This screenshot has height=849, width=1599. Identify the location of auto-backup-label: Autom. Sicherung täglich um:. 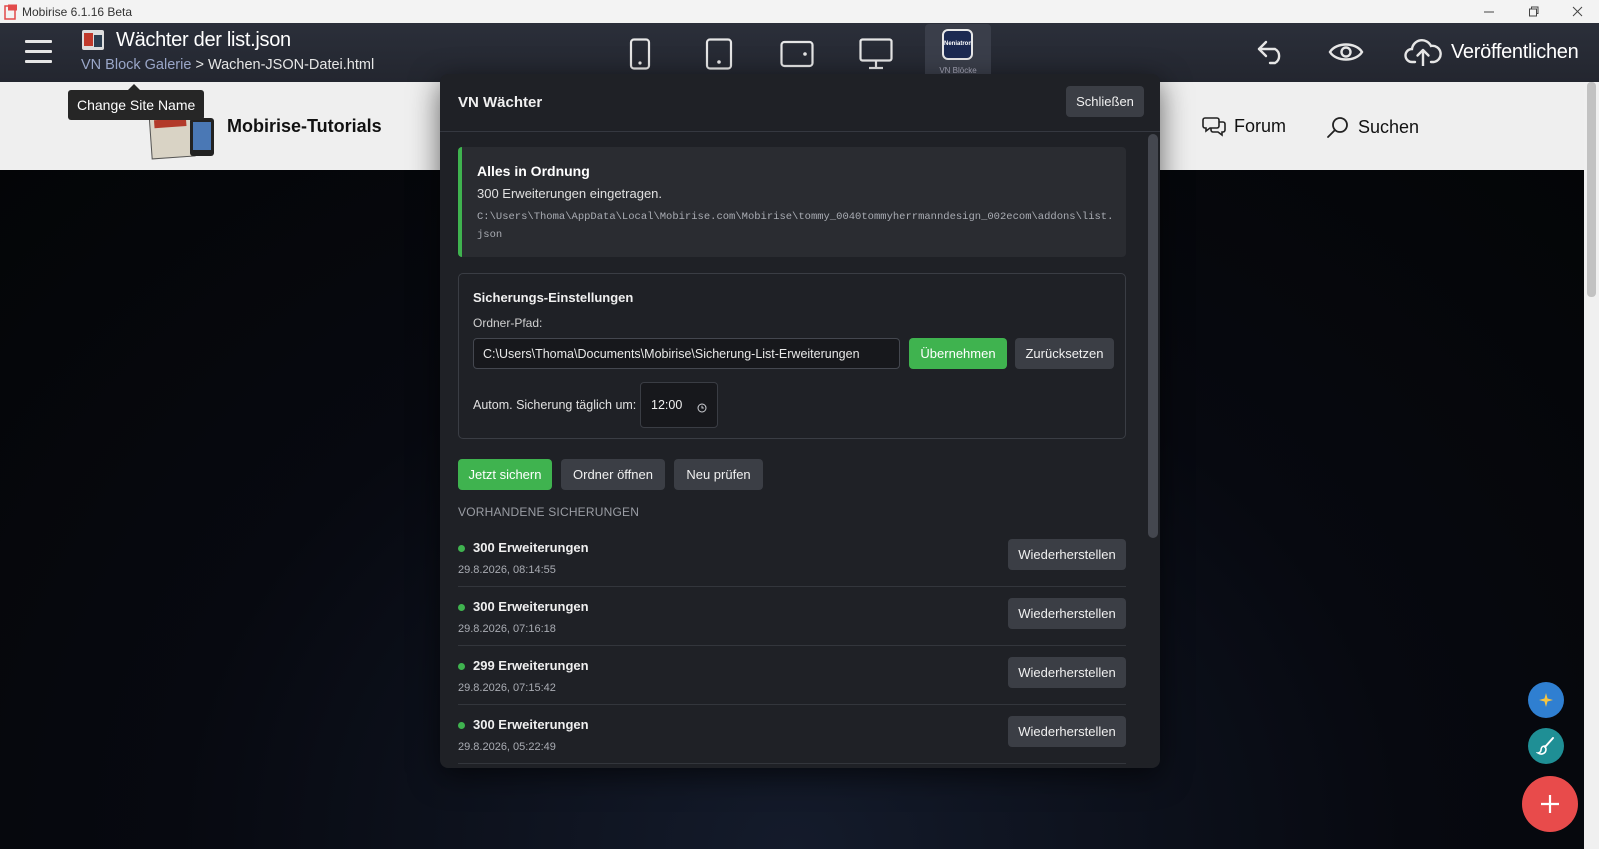
(555, 405).